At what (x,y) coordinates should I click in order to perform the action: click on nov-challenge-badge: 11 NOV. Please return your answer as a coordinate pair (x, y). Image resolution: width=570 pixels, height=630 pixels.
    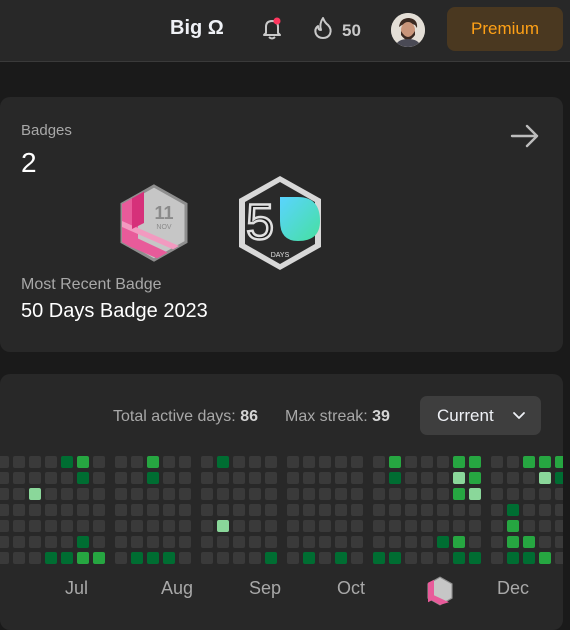
    Looking at the image, I should click on (154, 223).